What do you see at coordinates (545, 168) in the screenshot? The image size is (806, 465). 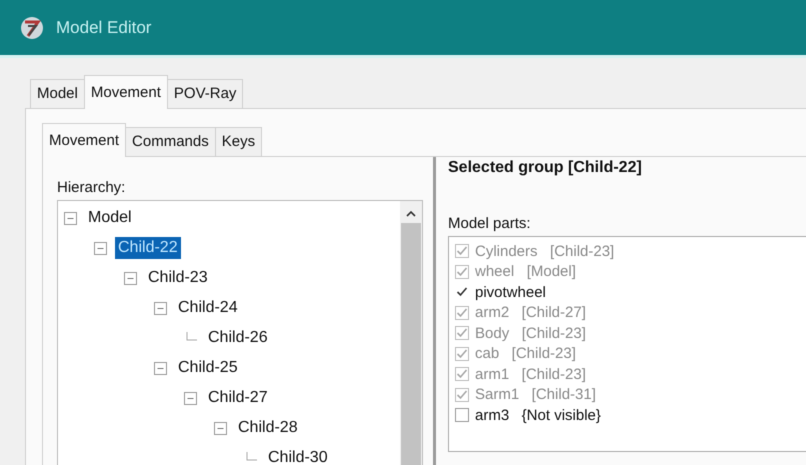 I see `group-title: Selected group [Child-22]` at bounding box center [545, 168].